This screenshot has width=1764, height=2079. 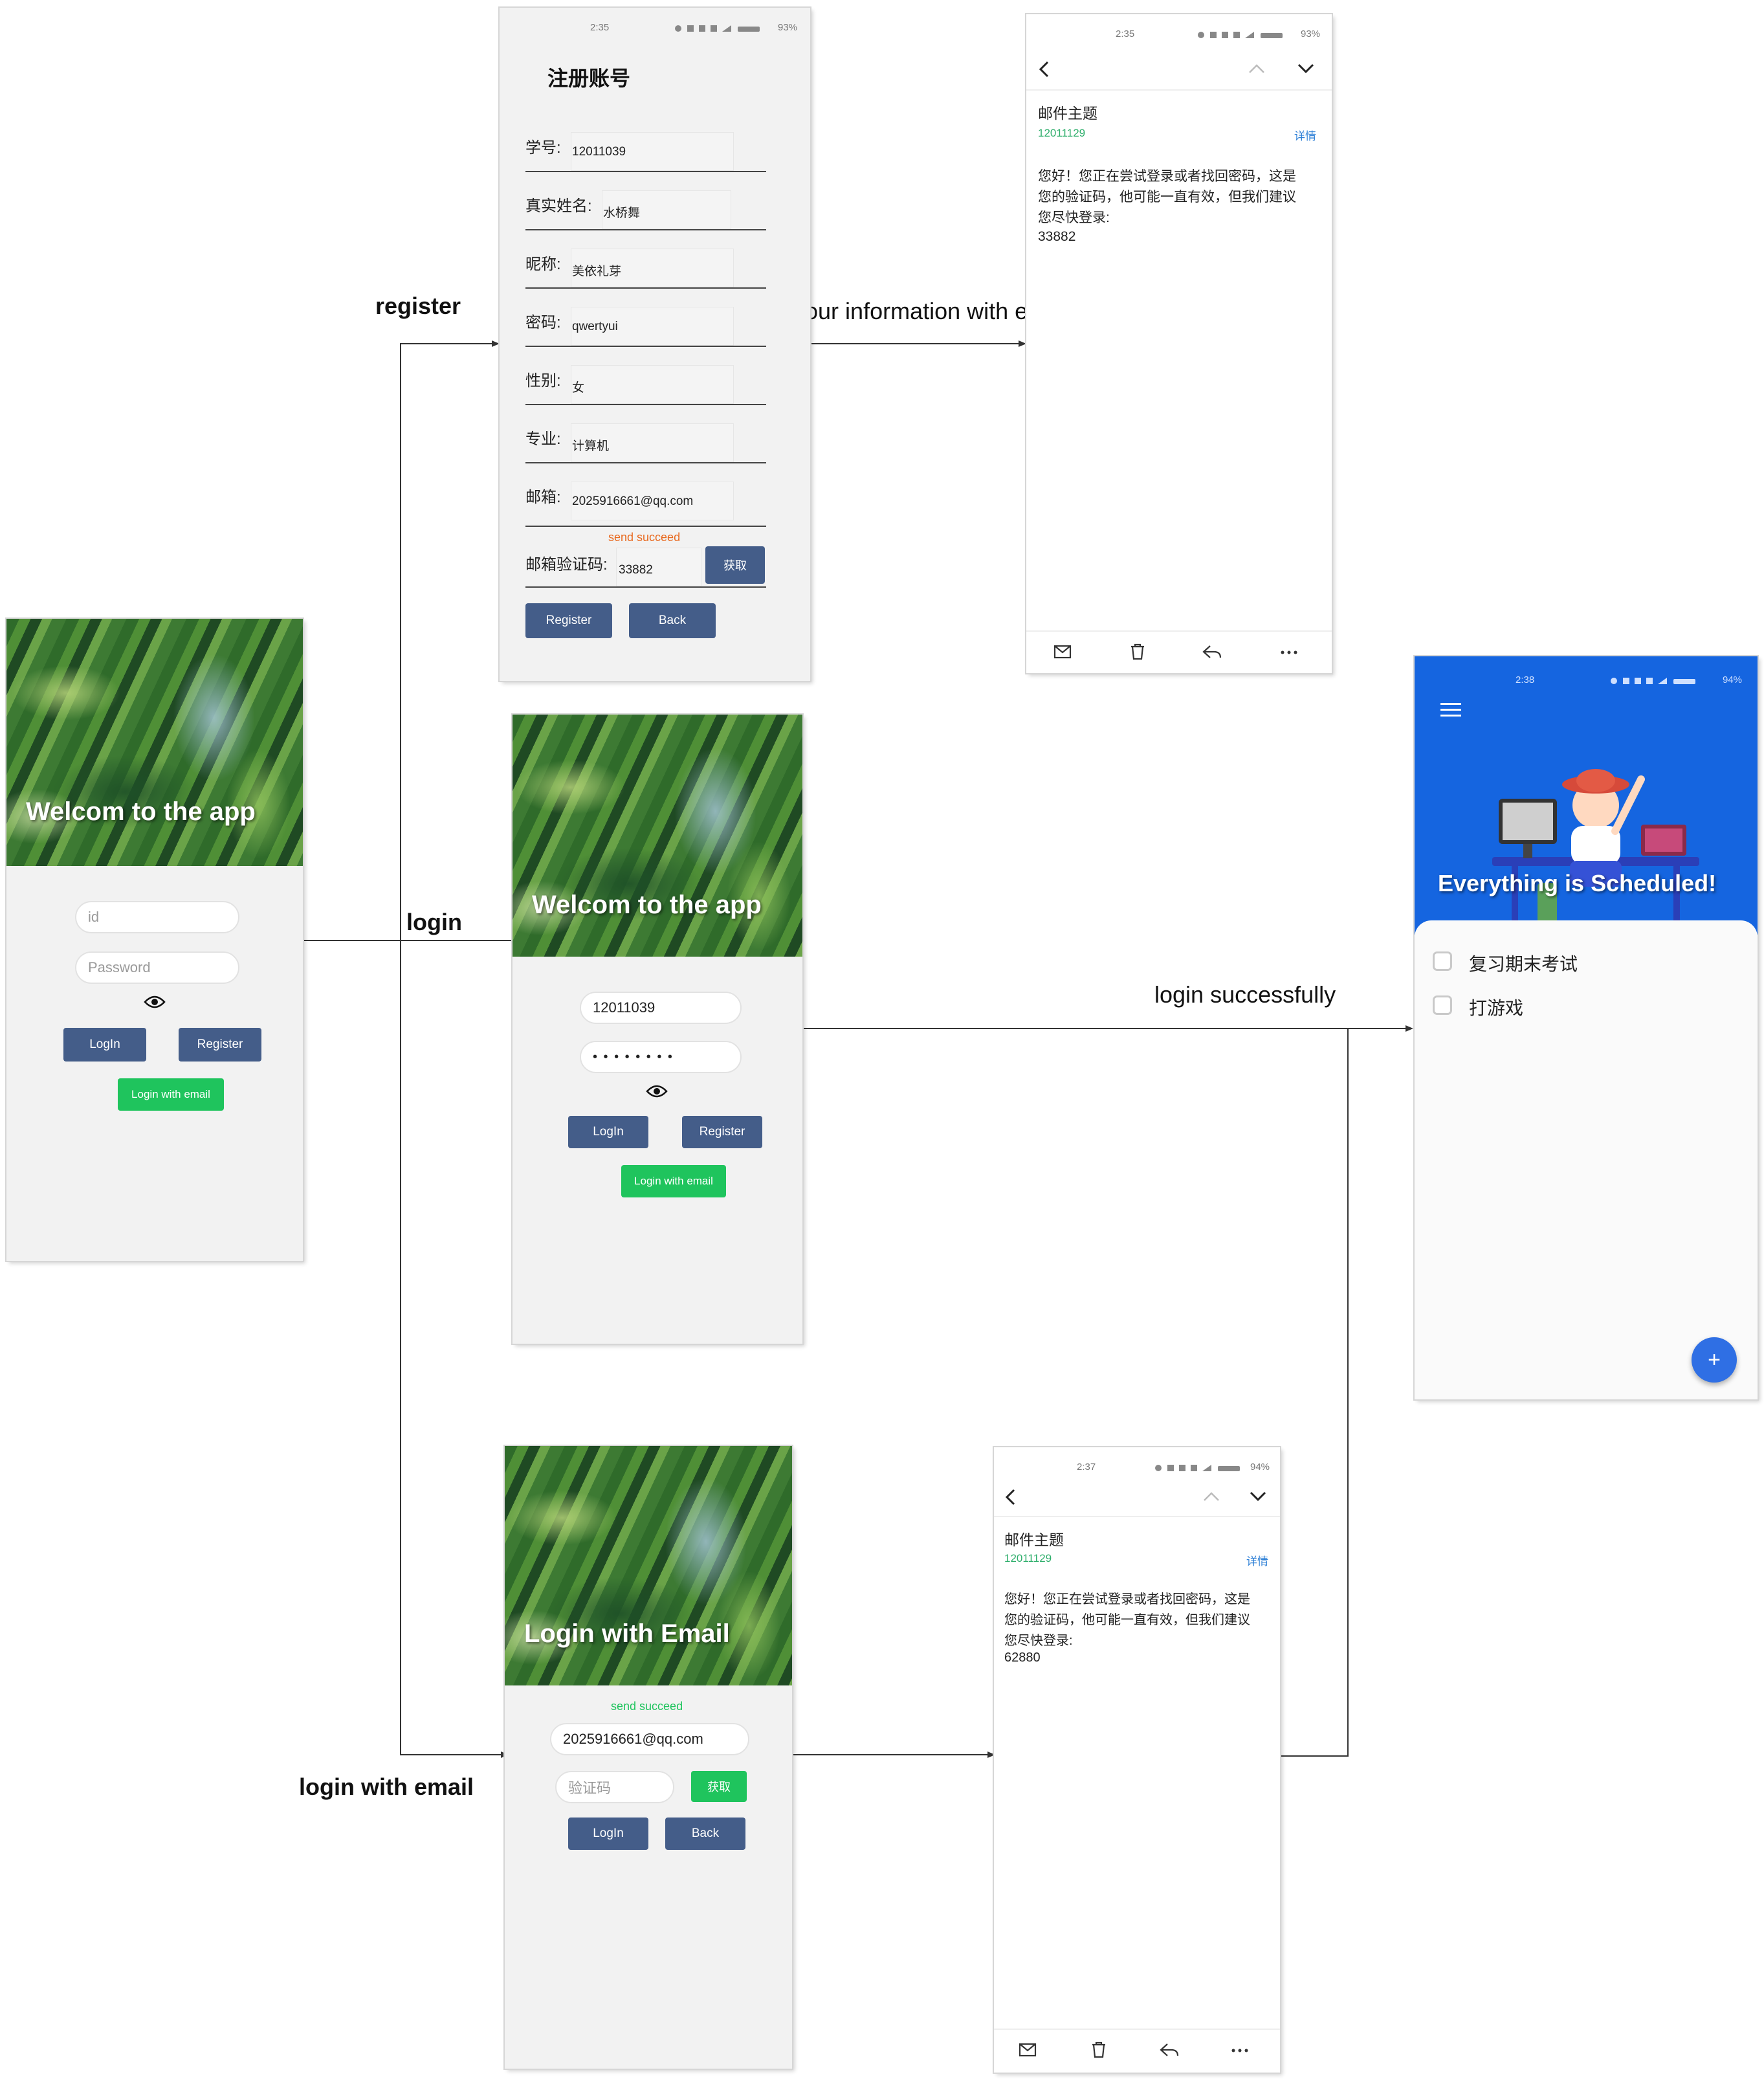 What do you see at coordinates (627, 1634) in the screenshot?
I see `email-login-title: Login with Email` at bounding box center [627, 1634].